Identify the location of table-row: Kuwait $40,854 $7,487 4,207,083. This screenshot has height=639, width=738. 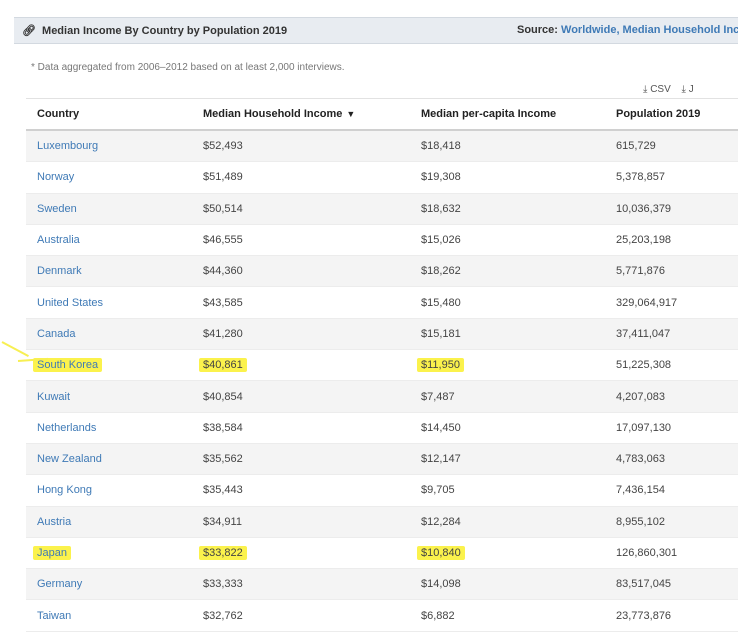
(382, 396).